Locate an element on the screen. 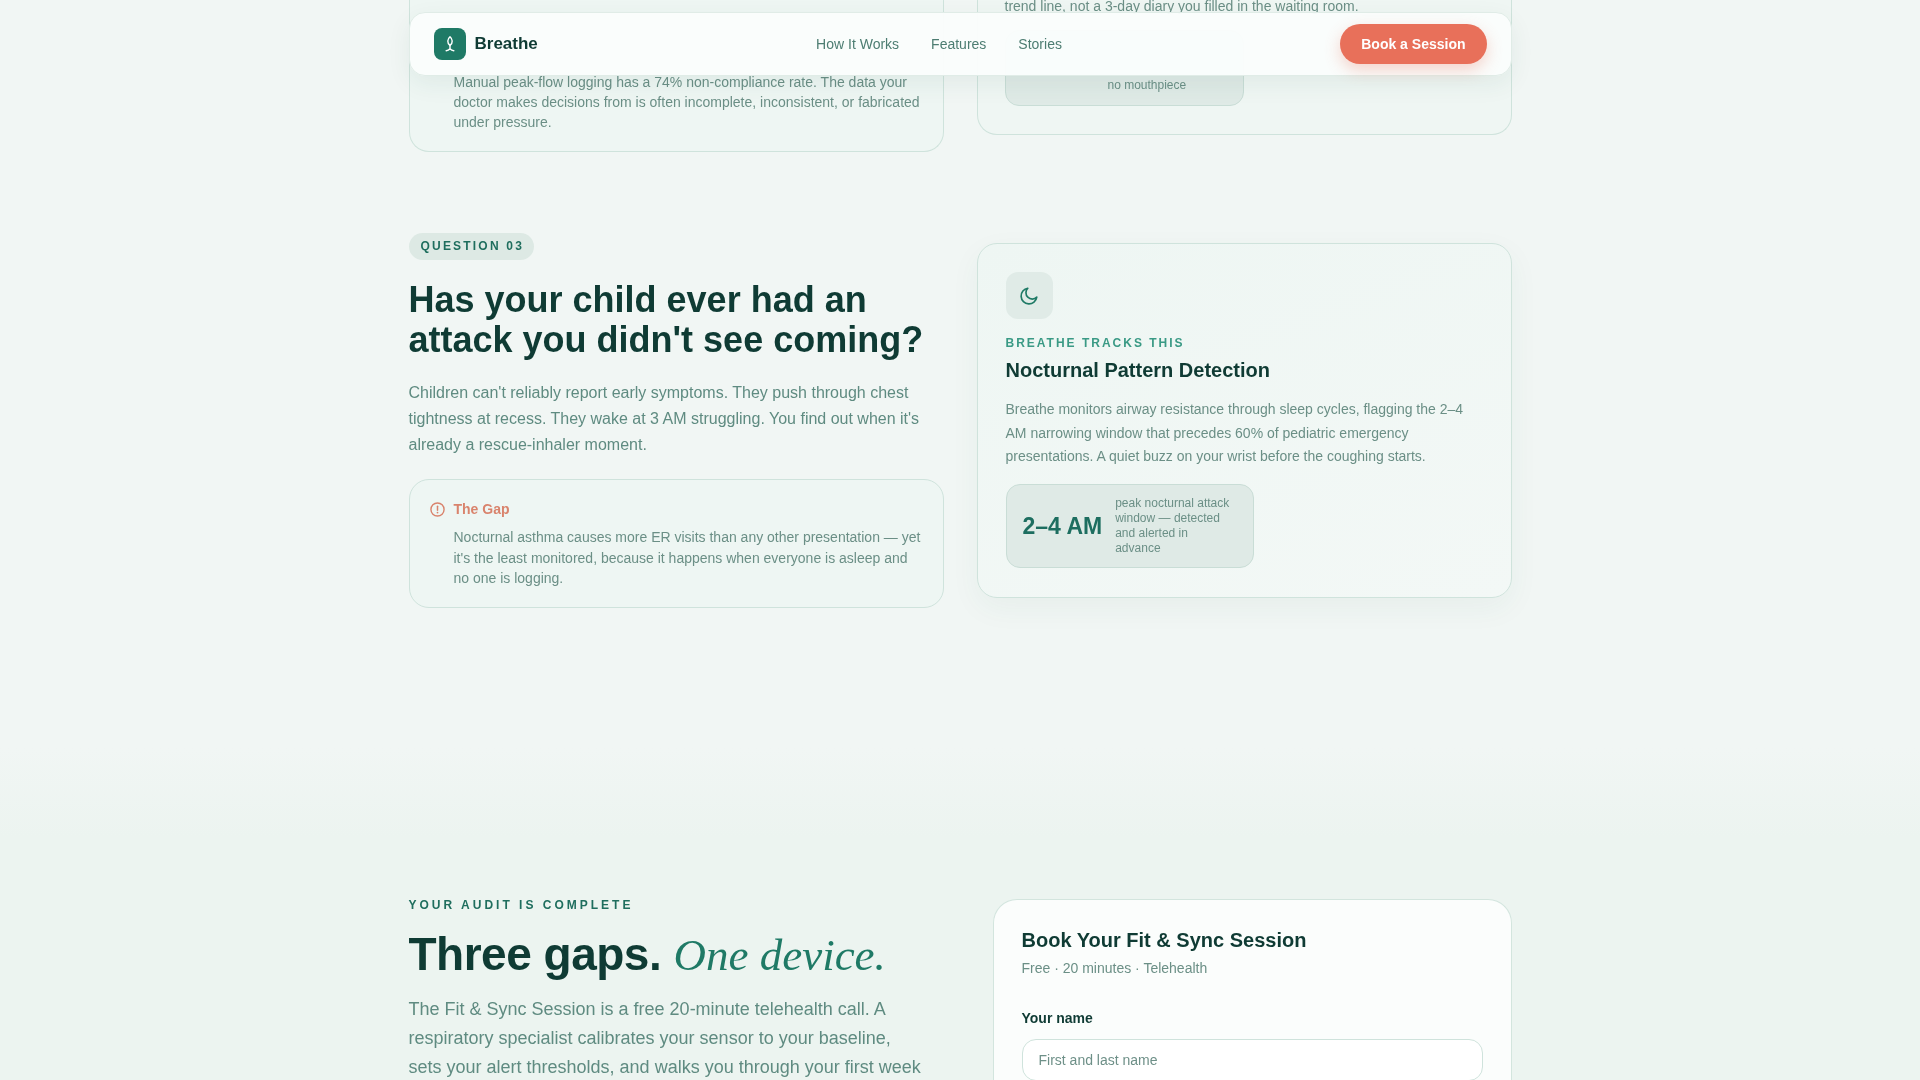 Image resolution: width=1920 pixels, height=1080 pixels. audit-heading: Three gaps. One device. is located at coordinates (647, 954).